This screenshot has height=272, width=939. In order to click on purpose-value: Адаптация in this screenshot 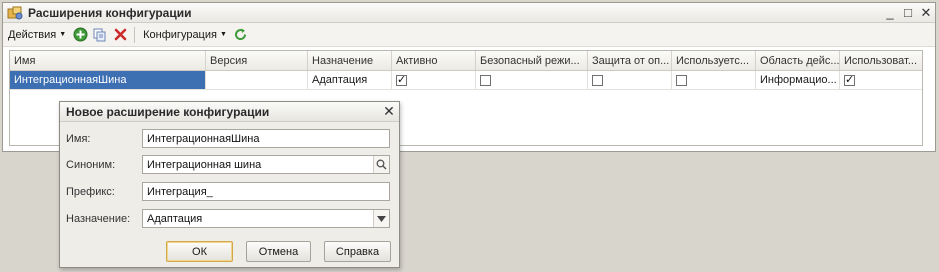, I will do `click(175, 218)`.